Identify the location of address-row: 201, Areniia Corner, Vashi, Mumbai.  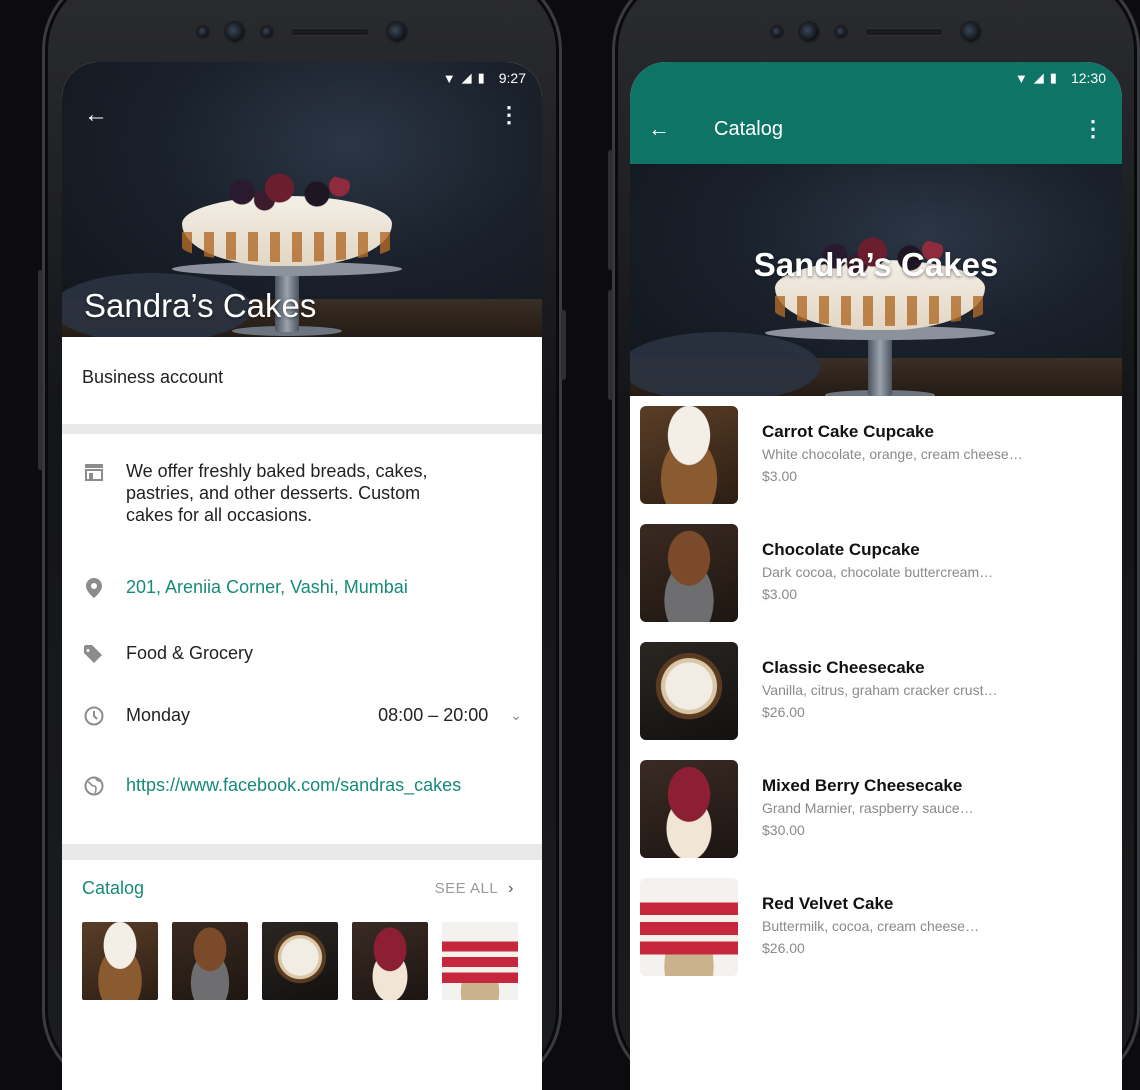
(302, 588).